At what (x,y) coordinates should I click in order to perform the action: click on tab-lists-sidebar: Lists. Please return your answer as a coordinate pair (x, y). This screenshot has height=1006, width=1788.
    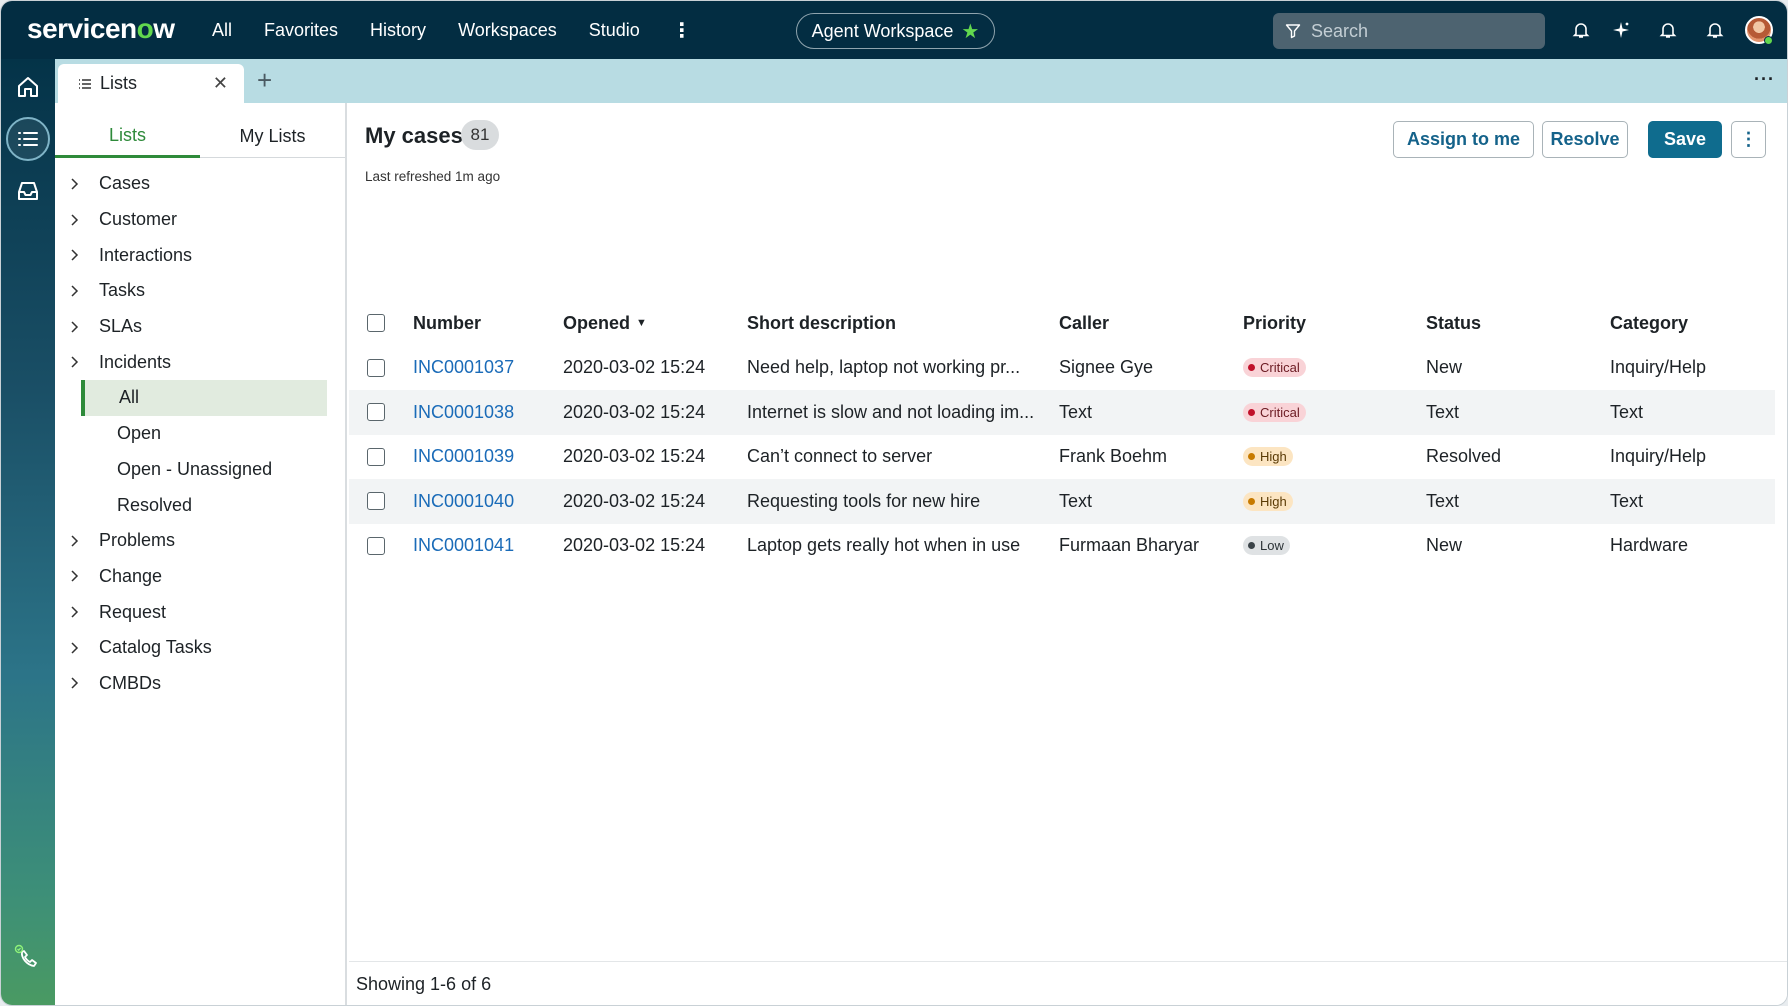
    Looking at the image, I should click on (127, 130).